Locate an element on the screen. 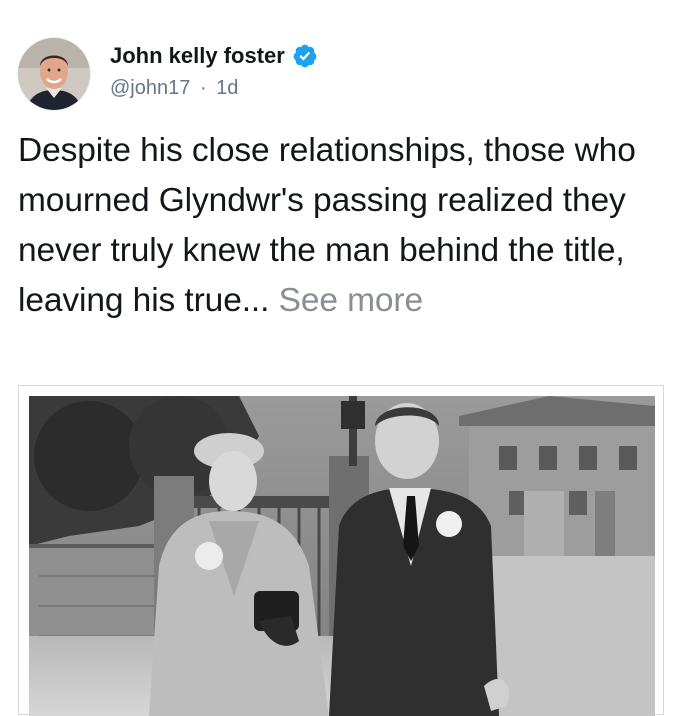 This screenshot has height=716, width=700. tweet-timestamp: 1d is located at coordinates (227, 88).